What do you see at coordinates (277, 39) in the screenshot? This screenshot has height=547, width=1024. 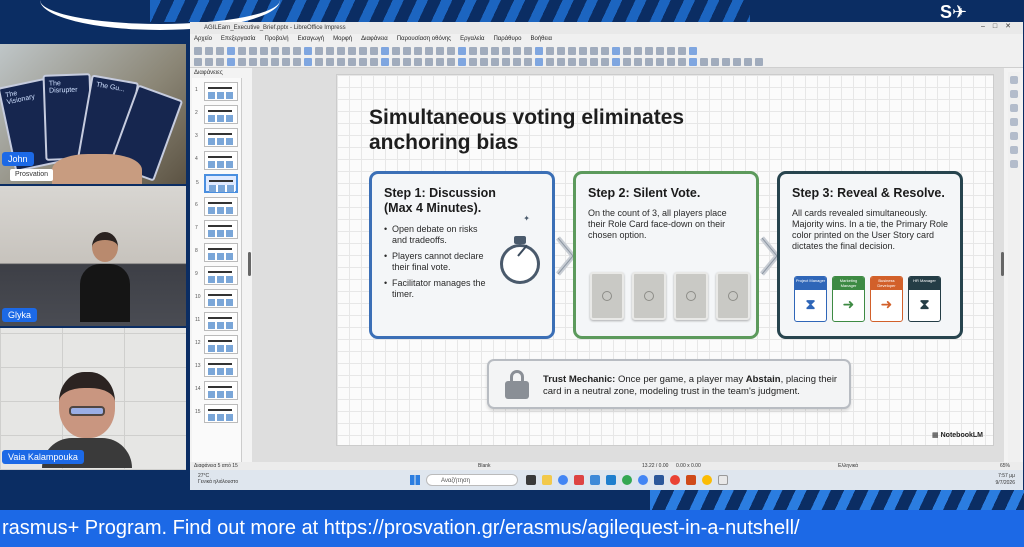 I see `menu-item: Προβολή` at bounding box center [277, 39].